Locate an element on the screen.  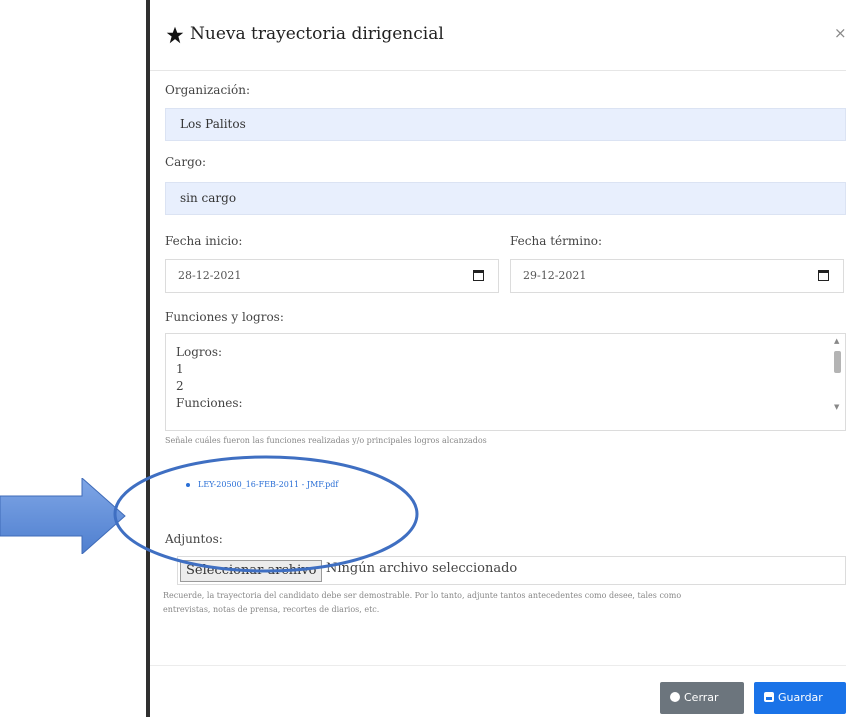
modal-footer: Cerrar Guardar is located at coordinates (498, 693).